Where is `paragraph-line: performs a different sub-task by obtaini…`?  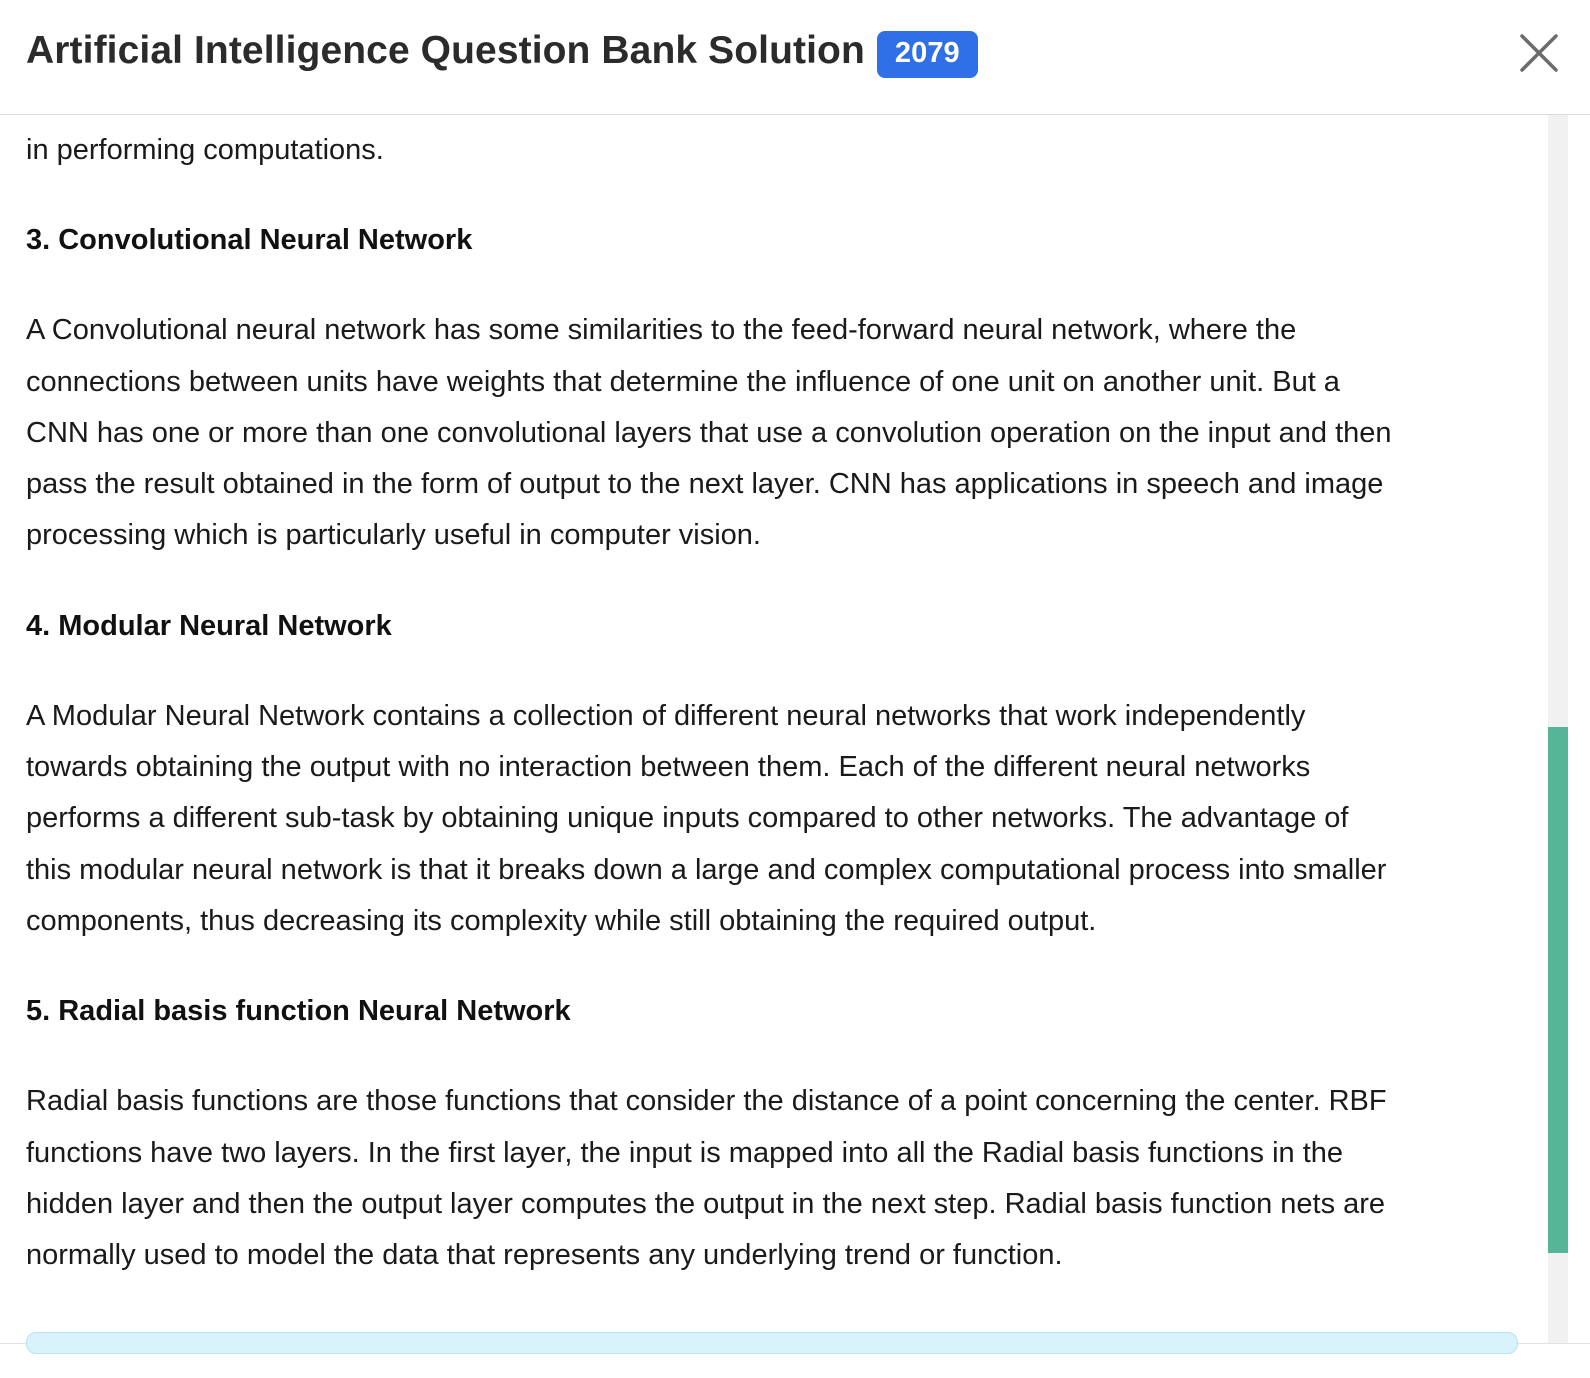 paragraph-line: performs a different sub-task by obtaini… is located at coordinates (687, 818).